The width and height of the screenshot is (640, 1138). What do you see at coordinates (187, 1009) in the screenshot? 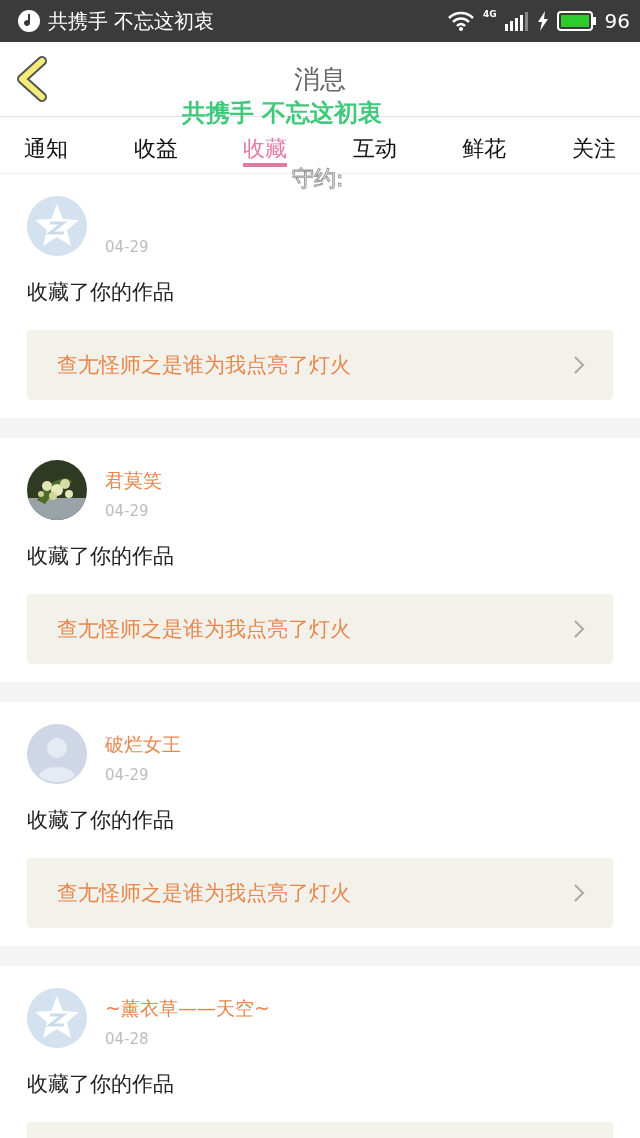
I see `user-name: ~薰衣草——天空~` at bounding box center [187, 1009].